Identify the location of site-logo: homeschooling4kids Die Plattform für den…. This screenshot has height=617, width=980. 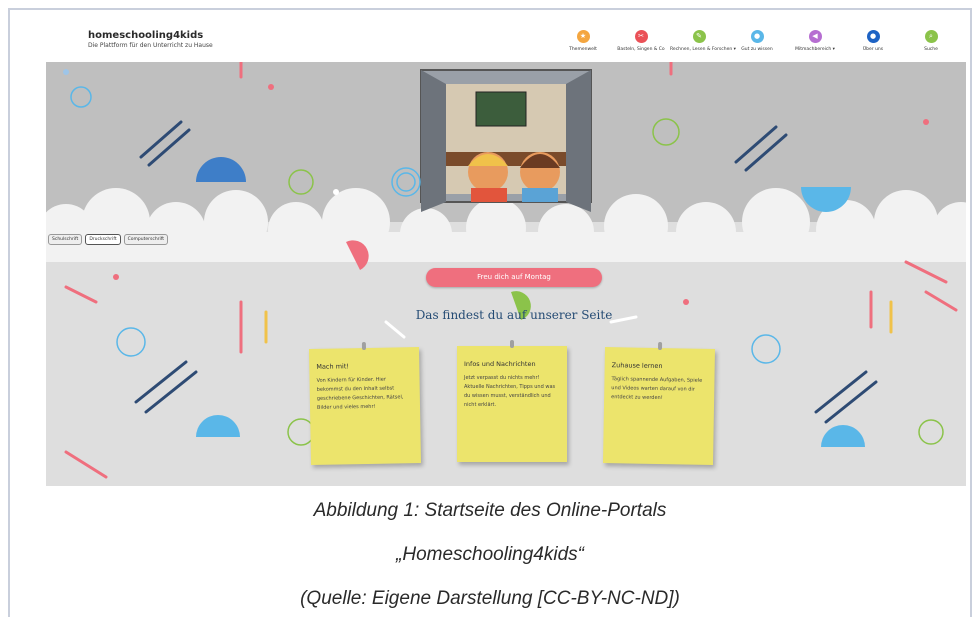
(150, 39).